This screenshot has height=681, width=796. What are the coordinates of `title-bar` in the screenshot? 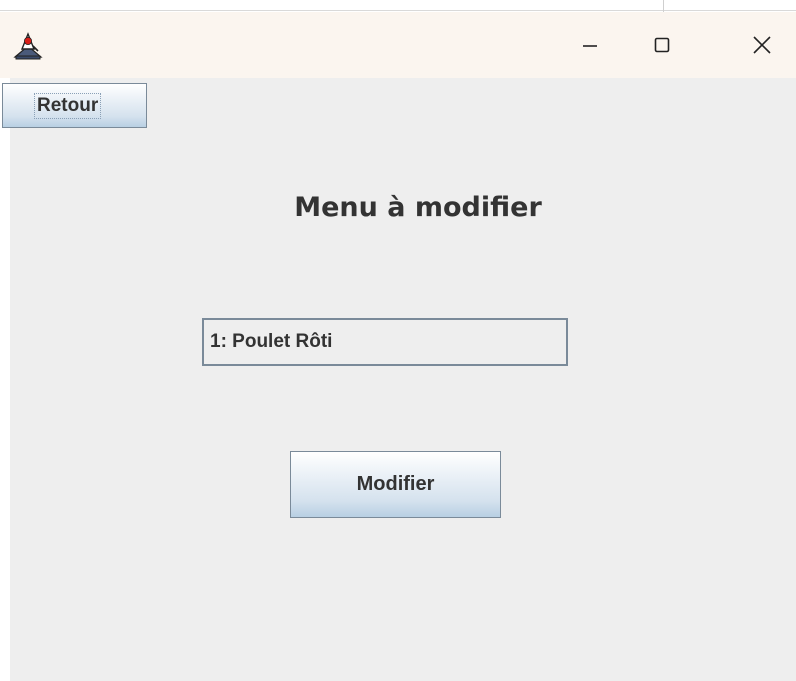 It's located at (398, 45).